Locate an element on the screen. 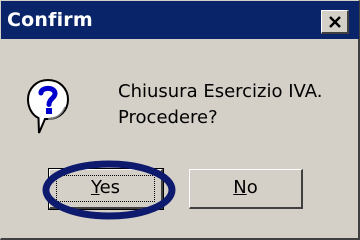 This screenshot has width=360, height=240. close-icon is located at coordinates (335, 22).